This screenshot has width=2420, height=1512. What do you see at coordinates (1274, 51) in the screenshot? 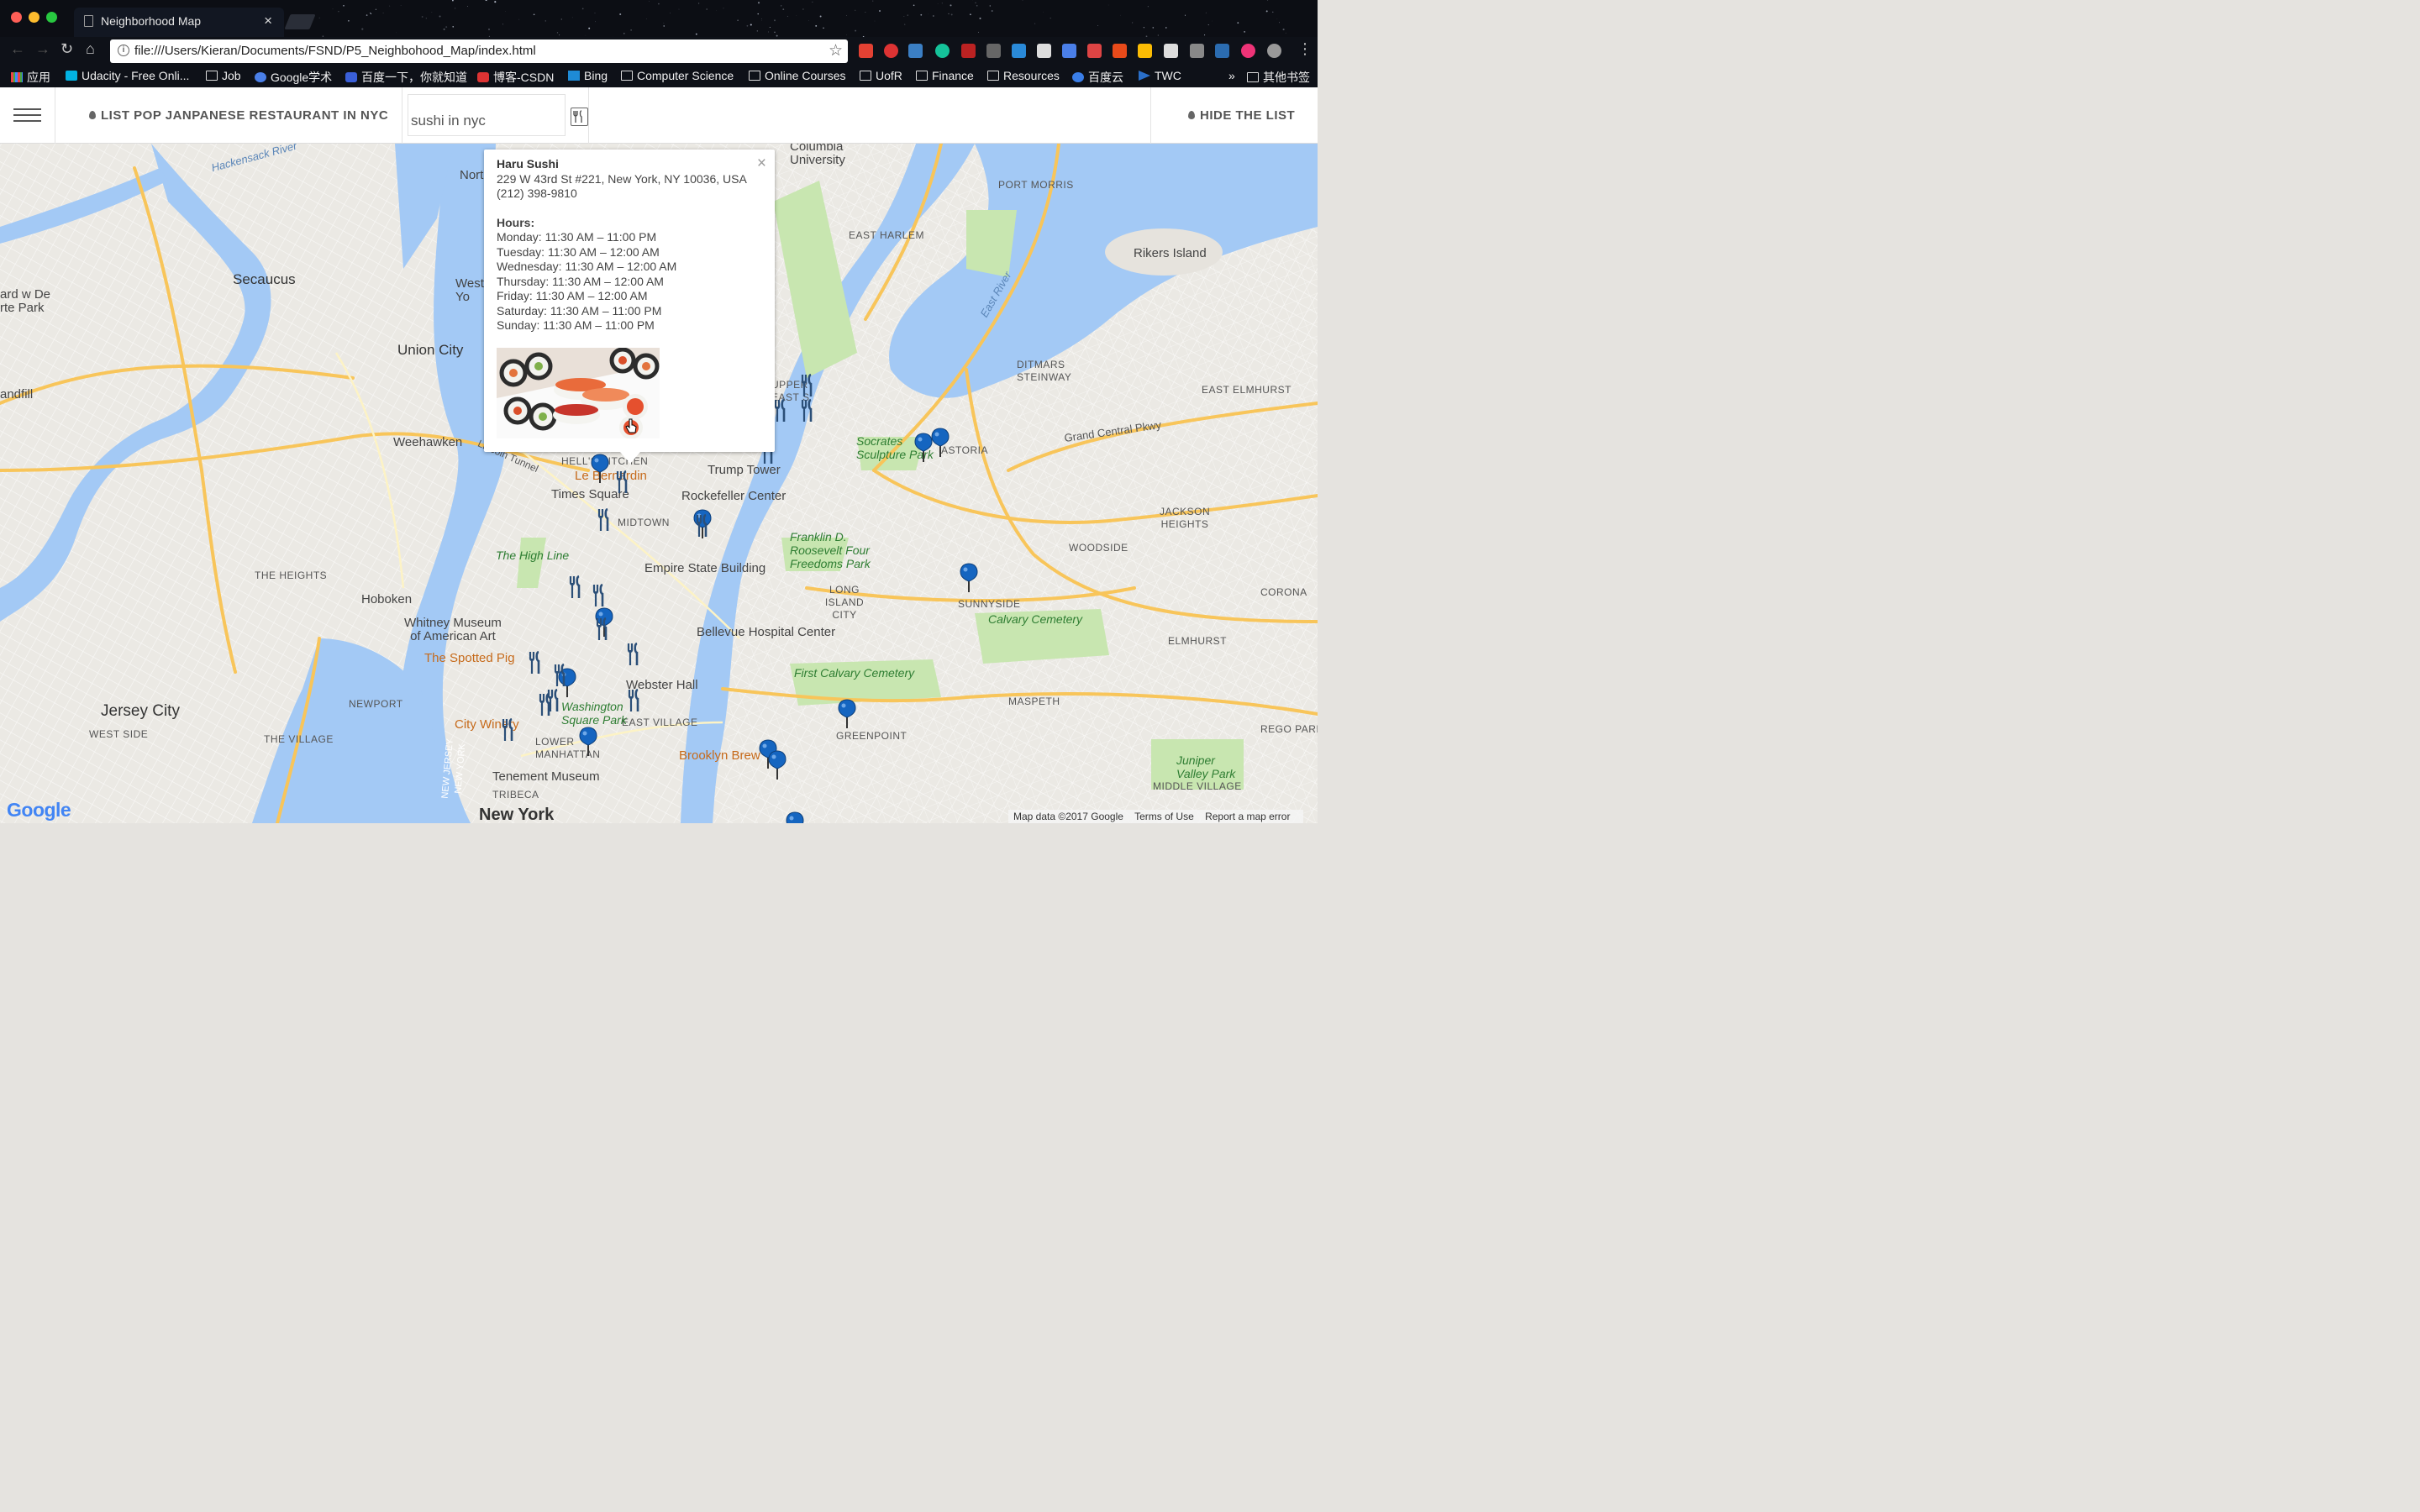
I see `eye-extension-icon` at bounding box center [1274, 51].